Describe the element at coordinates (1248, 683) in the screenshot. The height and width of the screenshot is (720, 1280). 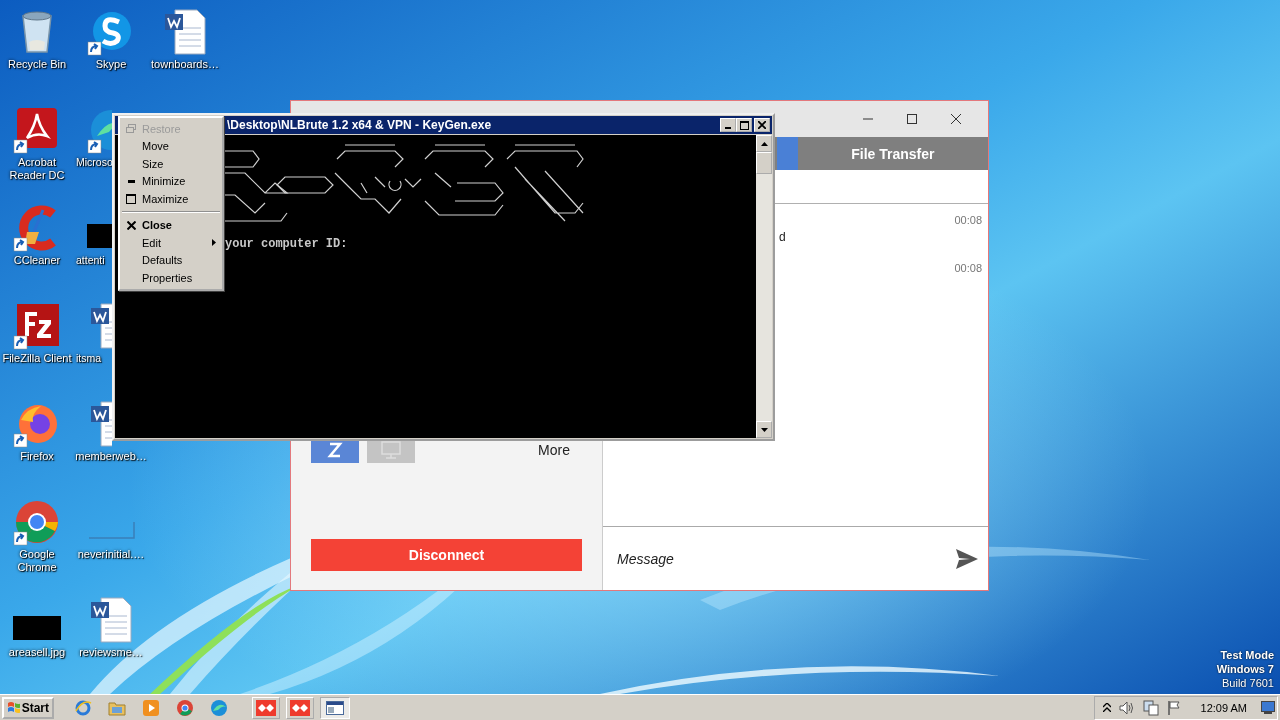
I see `os-notice-text: Build 7601` at that location.